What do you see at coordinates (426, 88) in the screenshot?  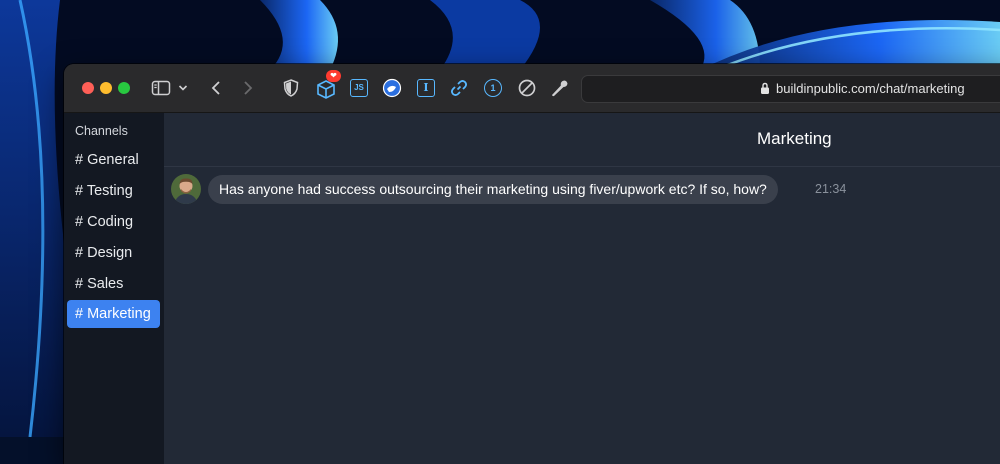 I see `text-cursor-extension-icon: I` at bounding box center [426, 88].